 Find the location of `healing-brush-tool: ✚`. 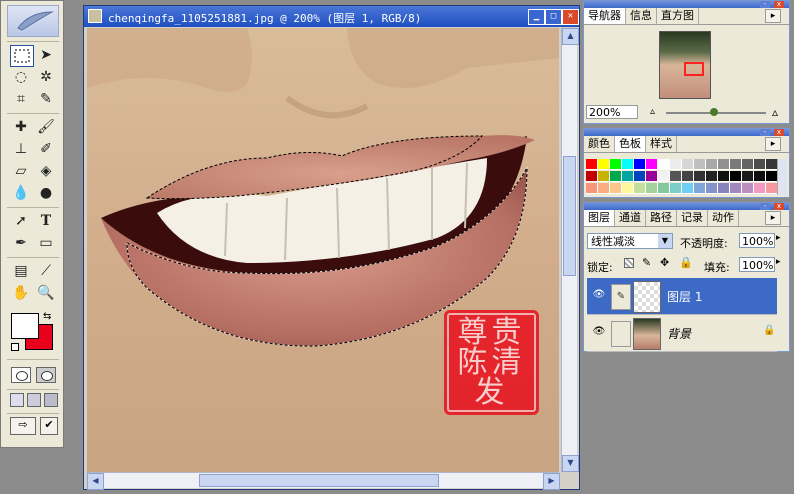

healing-brush-tool: ✚ is located at coordinates (21, 127).